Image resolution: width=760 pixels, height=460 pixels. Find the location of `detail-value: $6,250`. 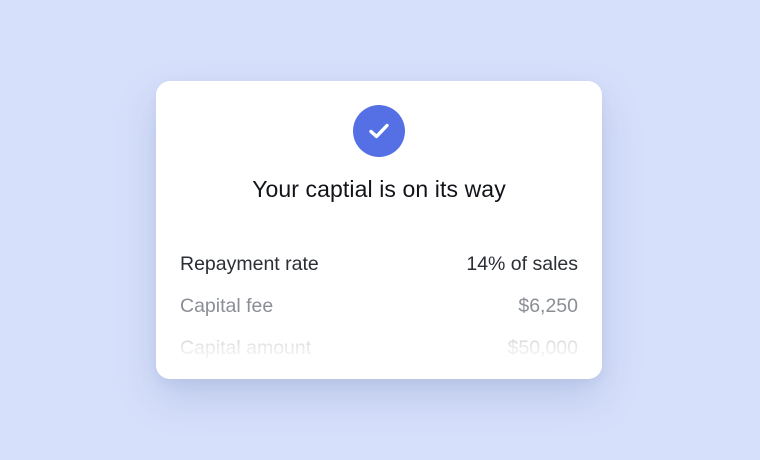

detail-value: $6,250 is located at coordinates (548, 305).